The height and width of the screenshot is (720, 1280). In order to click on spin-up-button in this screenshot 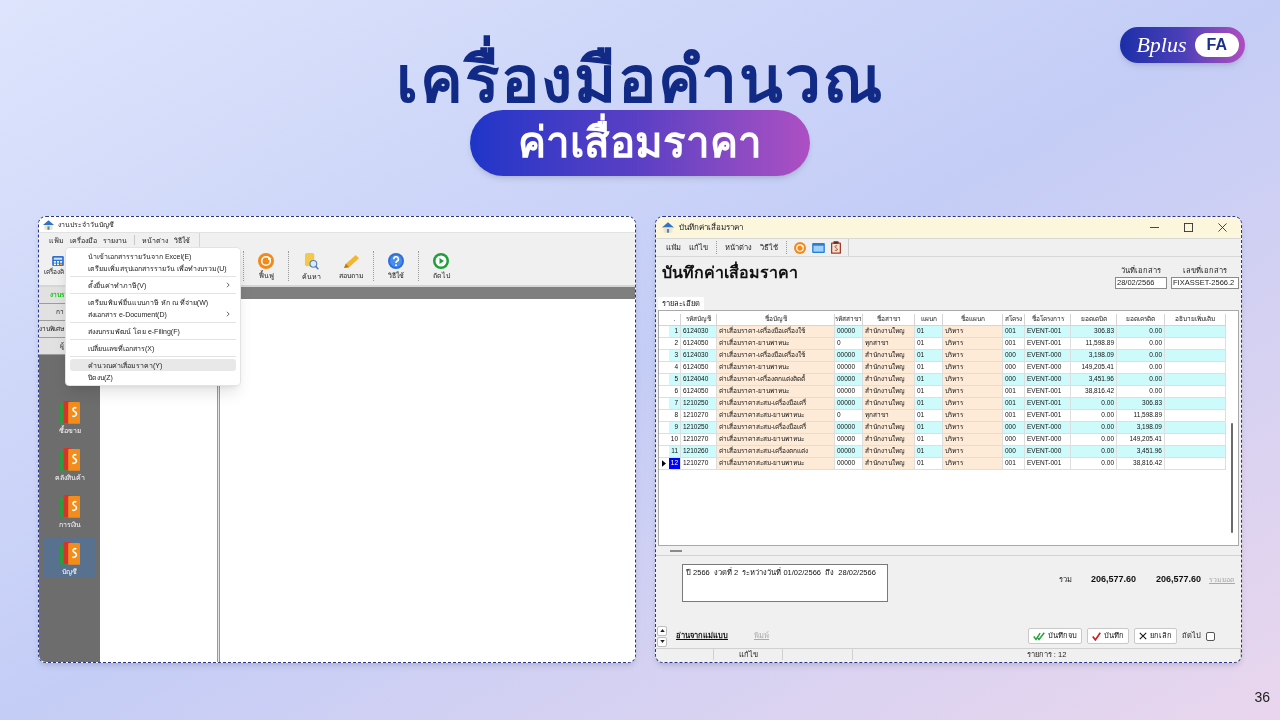, I will do `click(662, 630)`.